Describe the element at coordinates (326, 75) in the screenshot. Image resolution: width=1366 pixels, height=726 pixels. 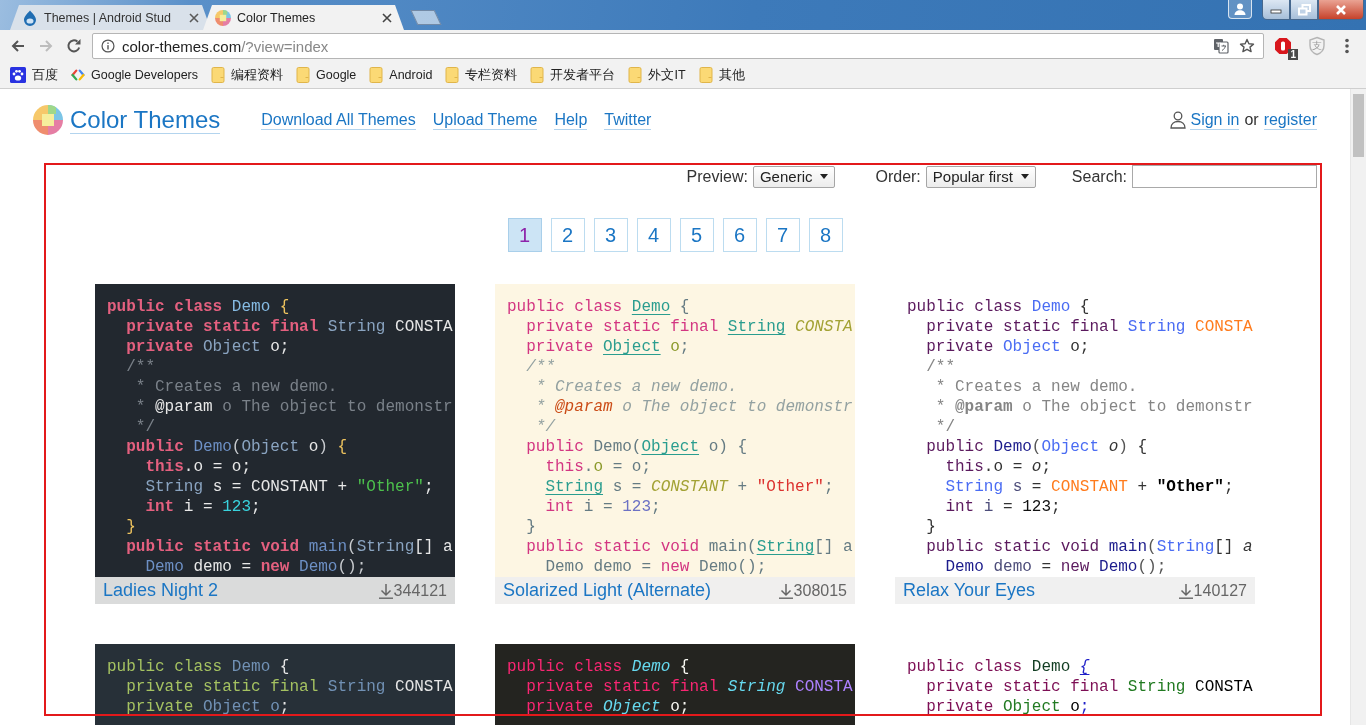
I see `bookmark-item: Google` at that location.